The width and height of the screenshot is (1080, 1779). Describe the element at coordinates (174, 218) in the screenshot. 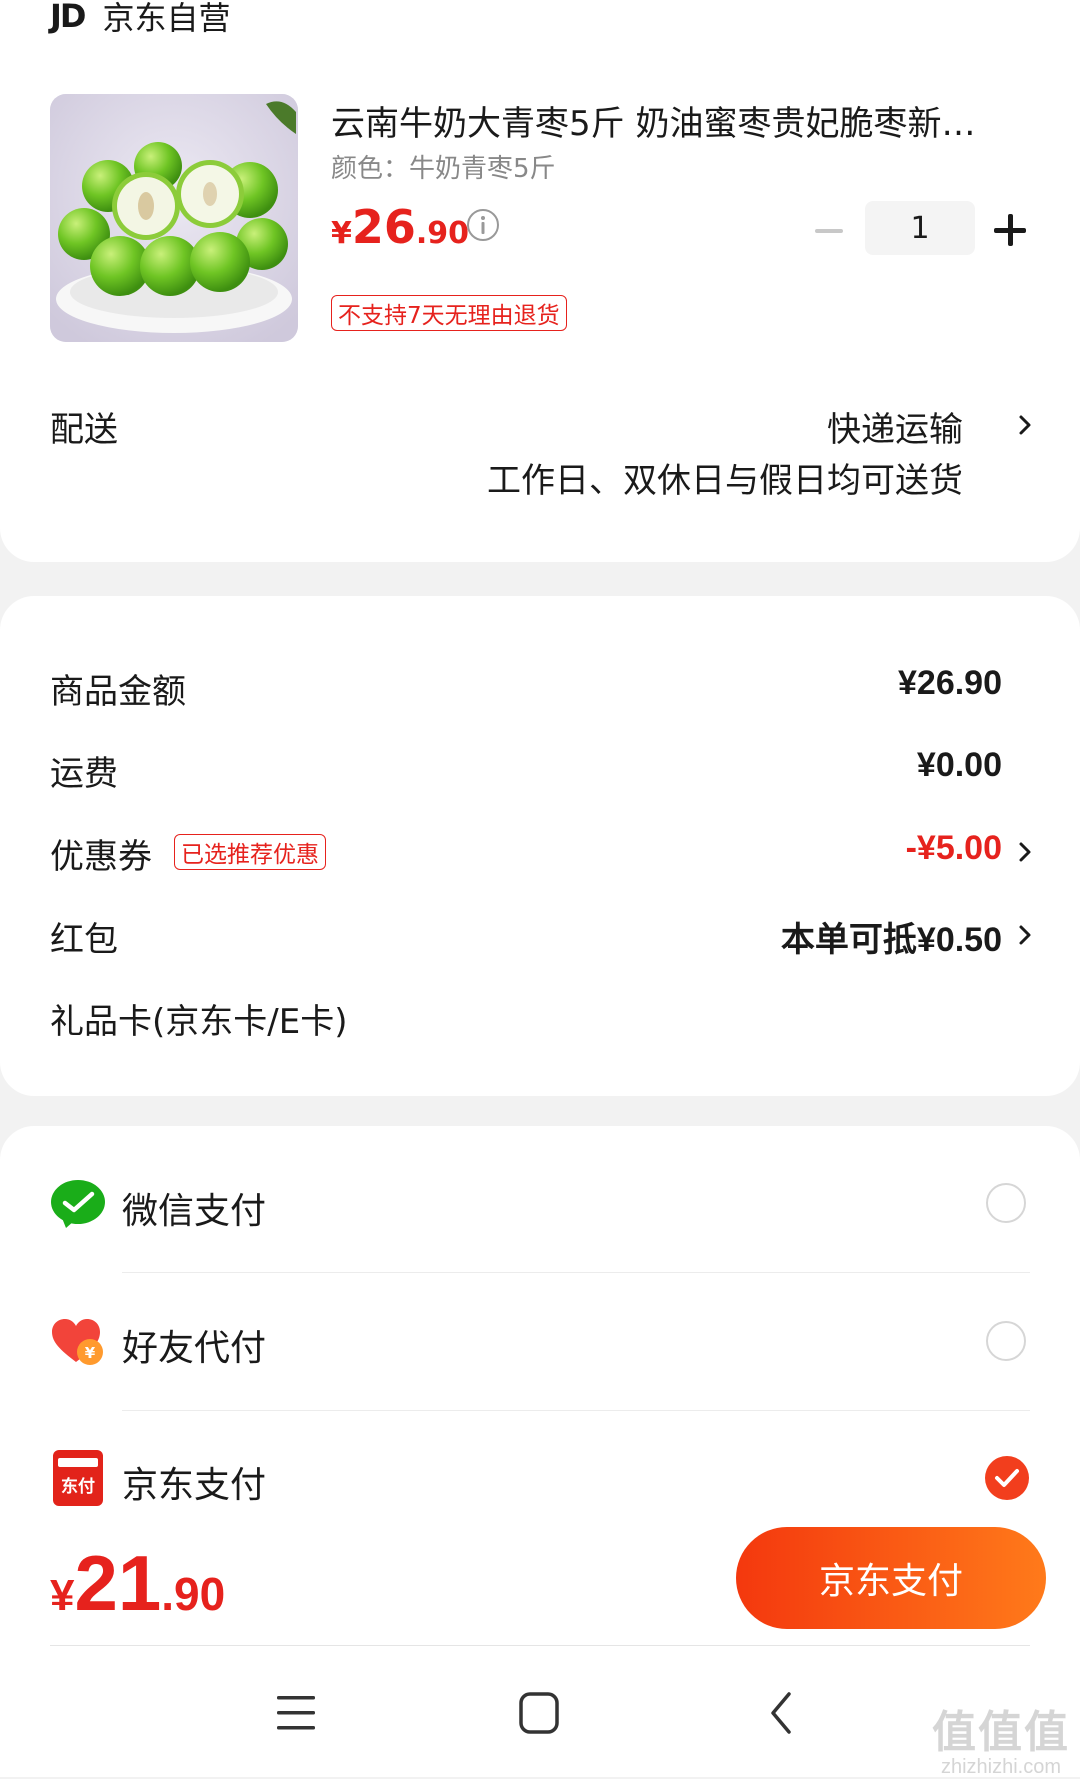

I see `product-image` at that location.